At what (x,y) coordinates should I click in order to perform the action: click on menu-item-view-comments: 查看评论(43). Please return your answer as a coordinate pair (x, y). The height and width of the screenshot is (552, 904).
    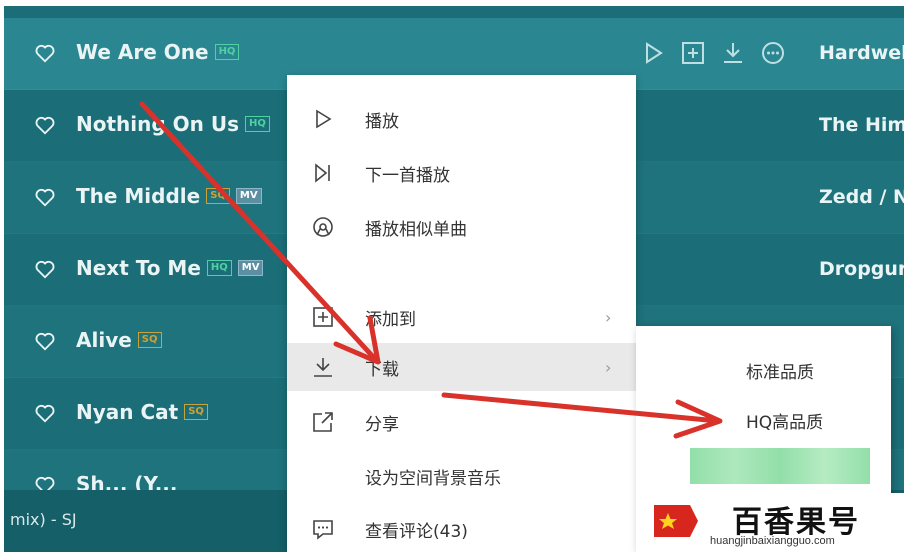
    Looking at the image, I should click on (461, 528).